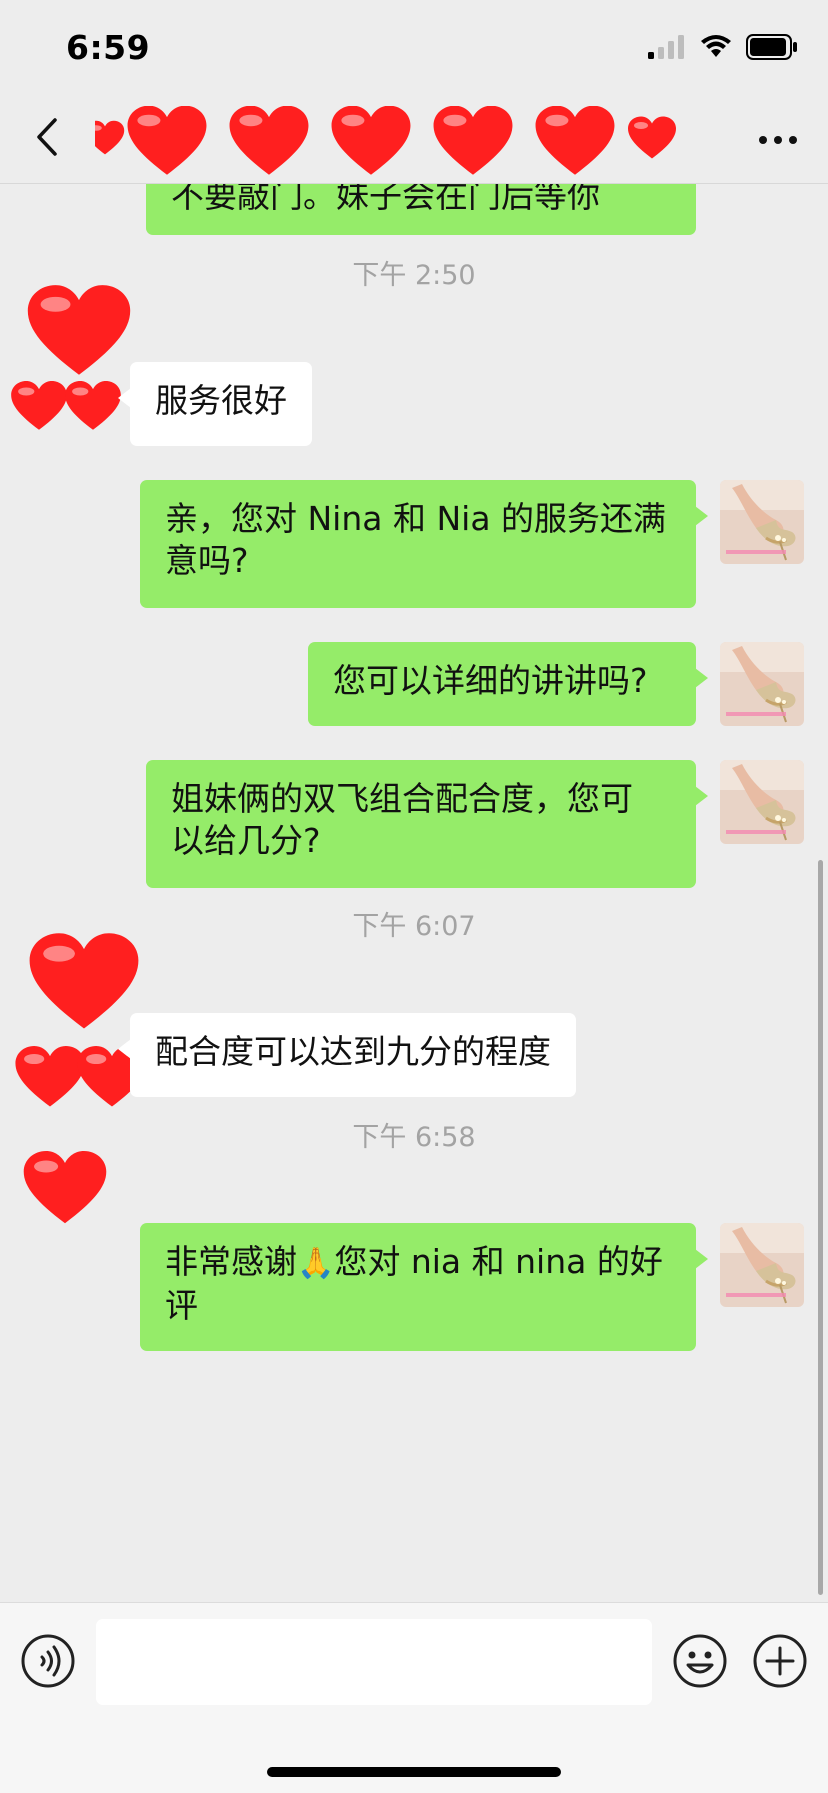  What do you see at coordinates (108, 47) in the screenshot?
I see `status-time: 6:59` at bounding box center [108, 47].